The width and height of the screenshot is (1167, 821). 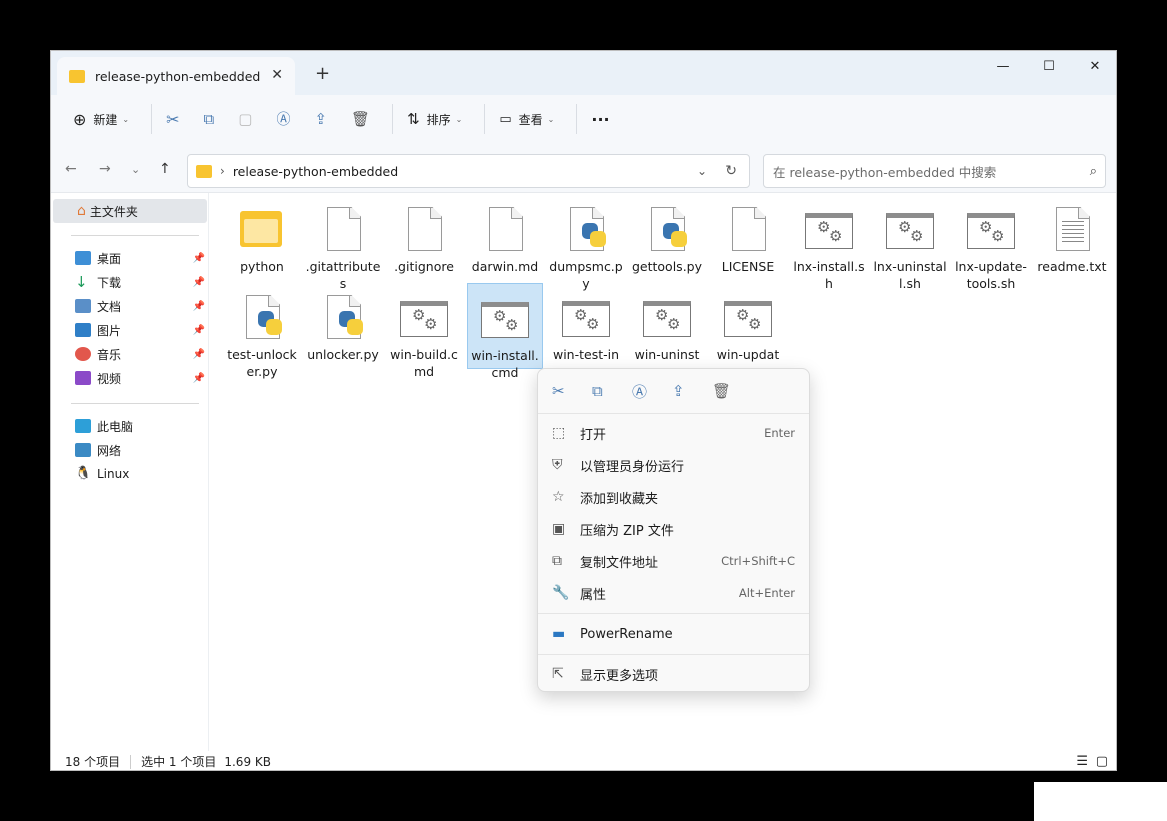 What do you see at coordinates (83, 473) in the screenshot?
I see `linux-penguin-icon: 🐧` at bounding box center [83, 473].